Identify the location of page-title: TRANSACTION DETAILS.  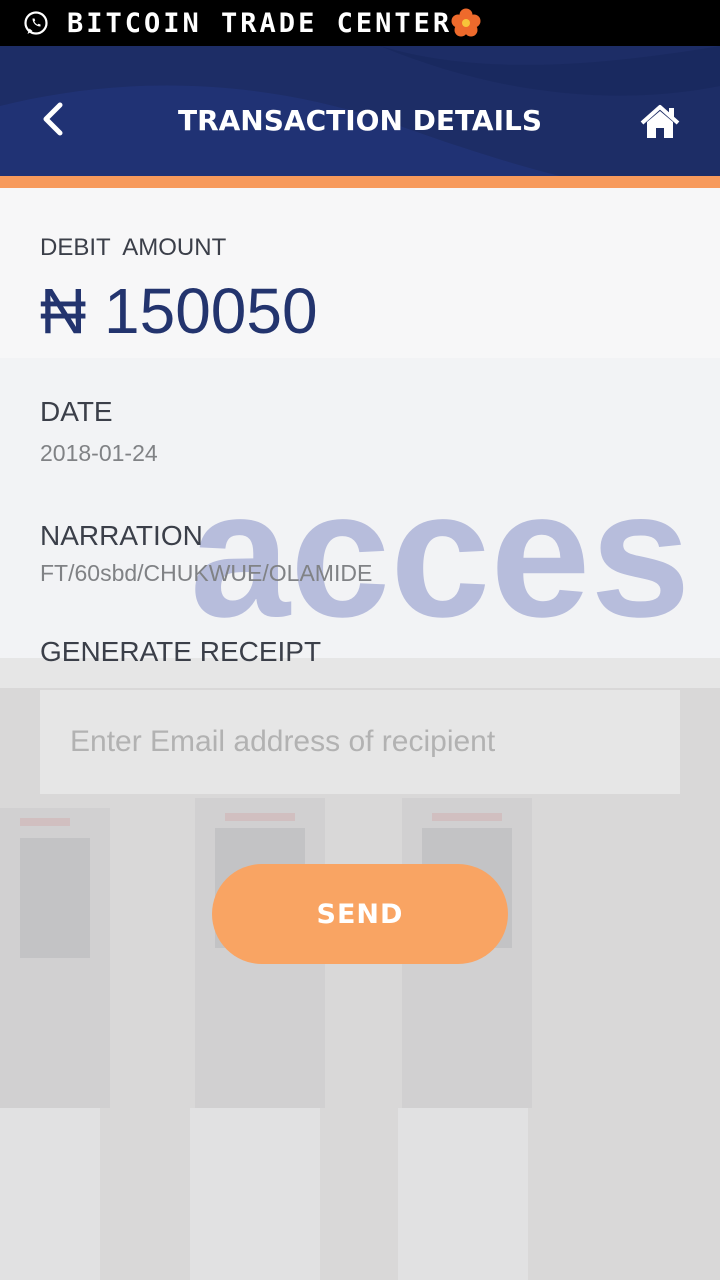
(360, 120).